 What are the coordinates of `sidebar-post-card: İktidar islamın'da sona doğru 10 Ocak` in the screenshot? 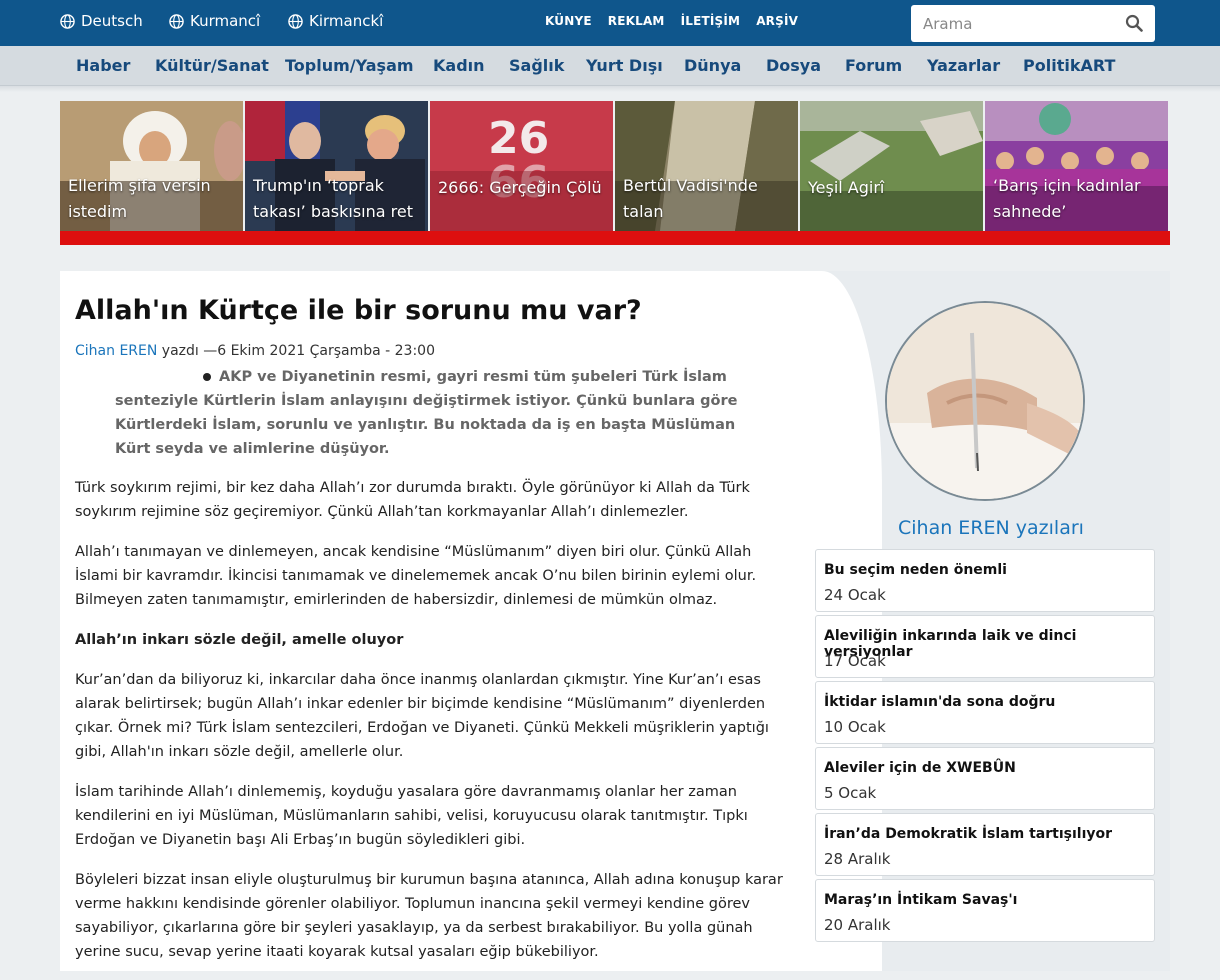 It's located at (985, 712).